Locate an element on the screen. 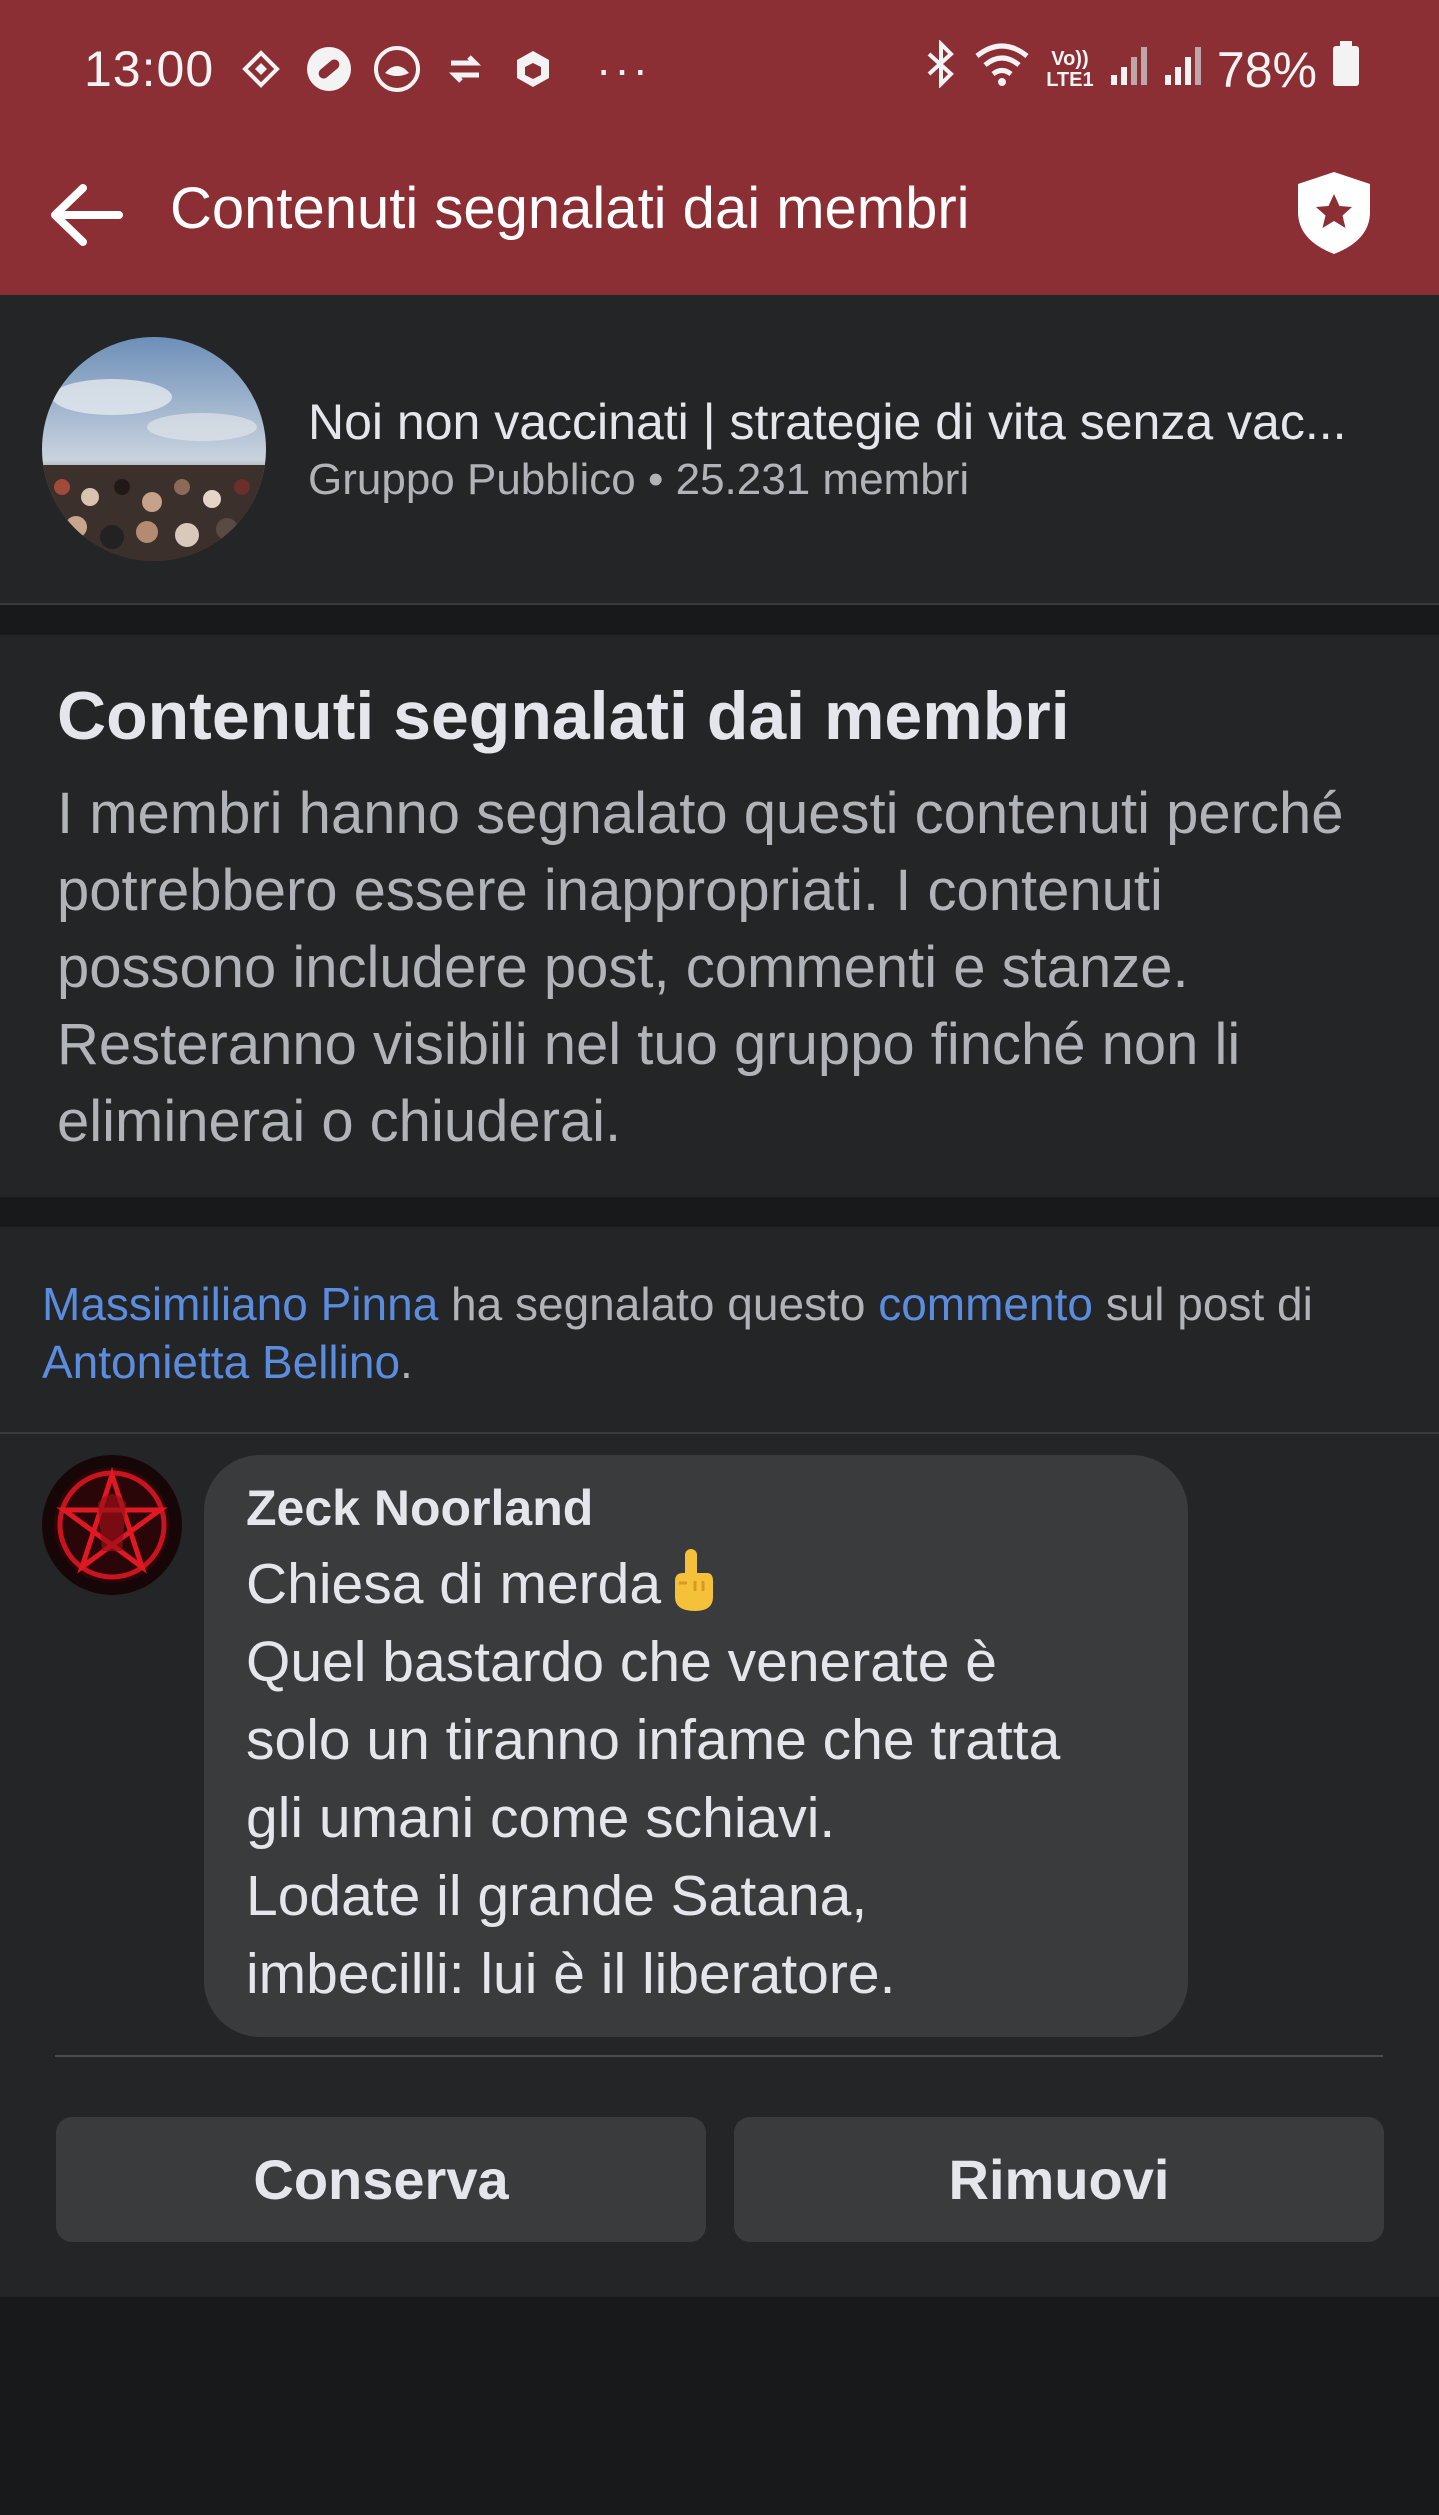 The height and width of the screenshot is (2515, 1439). bluetooth-icon is located at coordinates (941, 69).